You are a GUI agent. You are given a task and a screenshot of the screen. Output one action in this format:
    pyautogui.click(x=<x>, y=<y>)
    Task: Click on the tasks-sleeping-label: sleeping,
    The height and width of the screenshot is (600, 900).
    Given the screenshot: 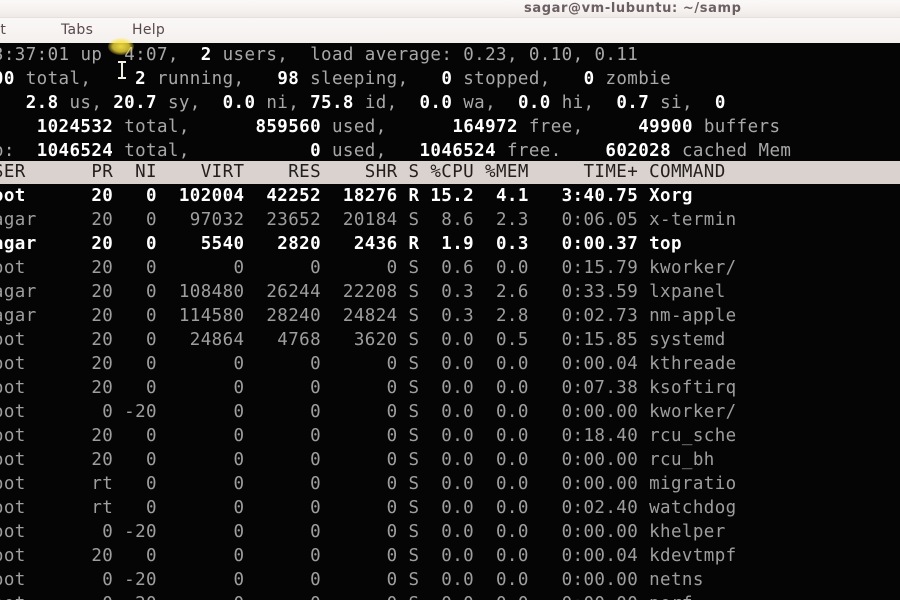 What is the action you would take?
    pyautogui.click(x=359, y=79)
    